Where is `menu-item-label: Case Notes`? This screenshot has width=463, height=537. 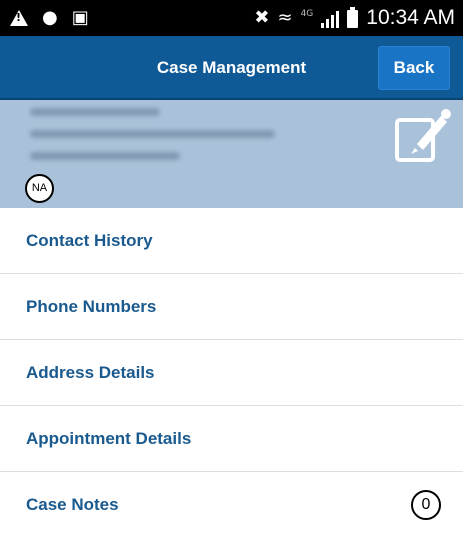 menu-item-label: Case Notes is located at coordinates (72, 504).